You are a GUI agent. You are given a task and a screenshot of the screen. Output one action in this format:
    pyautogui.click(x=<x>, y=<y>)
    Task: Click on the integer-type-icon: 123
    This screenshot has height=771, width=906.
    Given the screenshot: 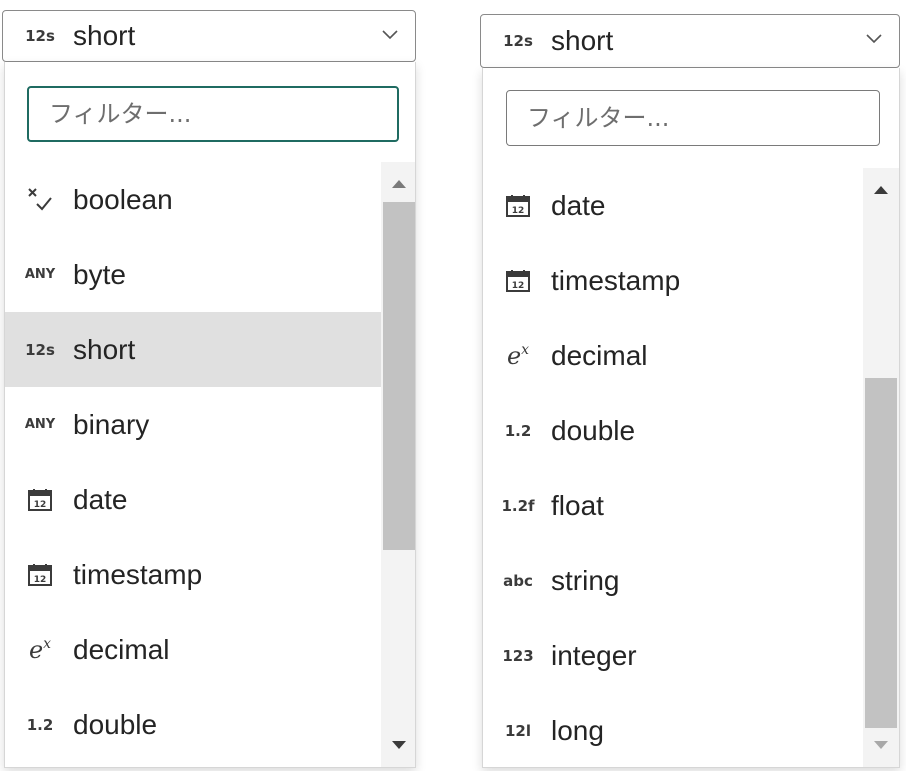 What is the action you would take?
    pyautogui.click(x=518, y=655)
    